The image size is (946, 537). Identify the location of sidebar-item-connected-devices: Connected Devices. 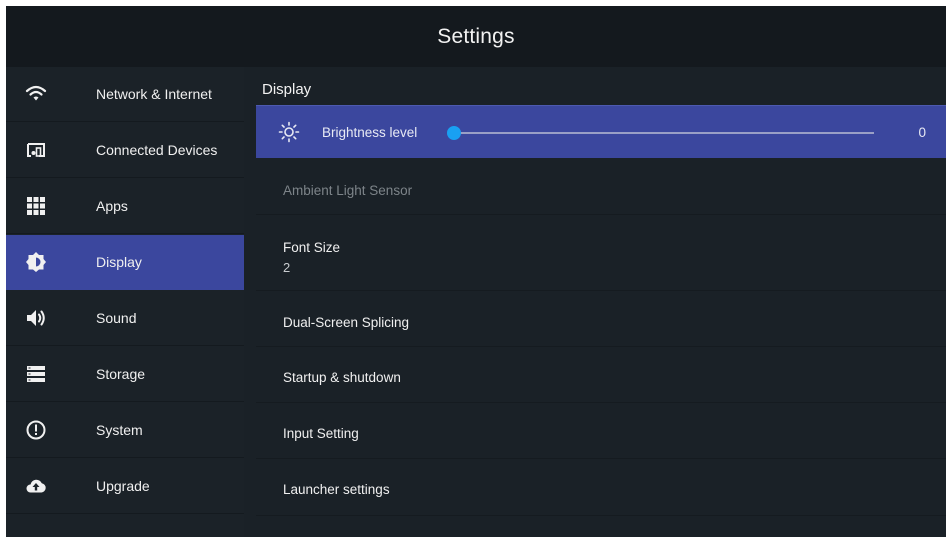
(125, 150).